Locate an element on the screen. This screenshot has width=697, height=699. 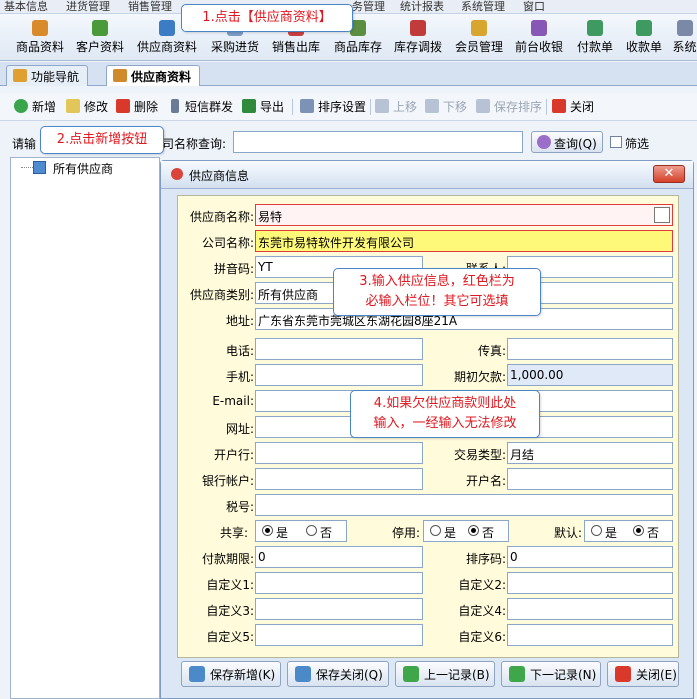
save-new-button: 保存新增(K) is located at coordinates (231, 674).